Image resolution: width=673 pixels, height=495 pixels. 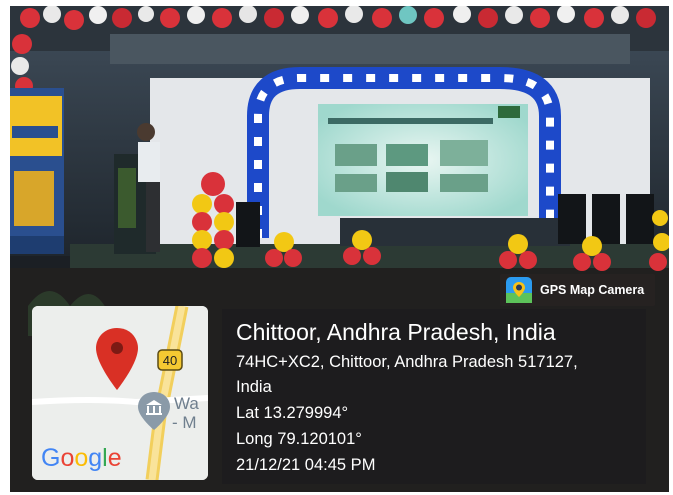 I want to click on route-number: 40, so click(x=170, y=360).